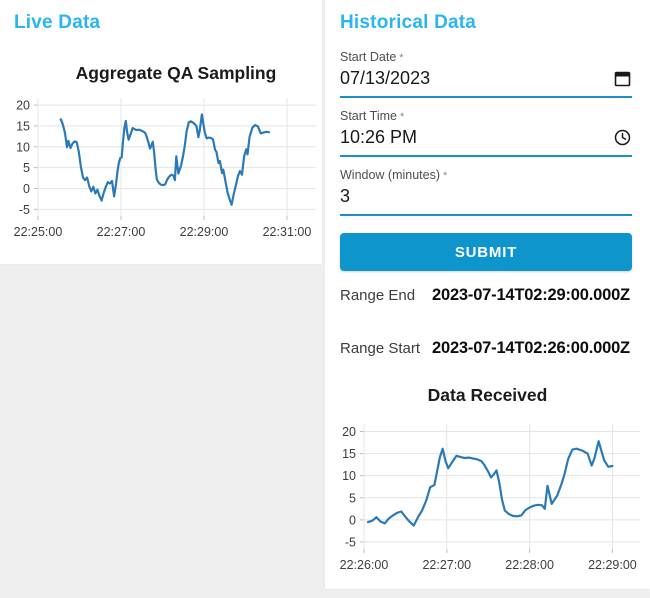  What do you see at coordinates (385, 78) in the screenshot?
I see `start-date-value: 07/13/2023` at bounding box center [385, 78].